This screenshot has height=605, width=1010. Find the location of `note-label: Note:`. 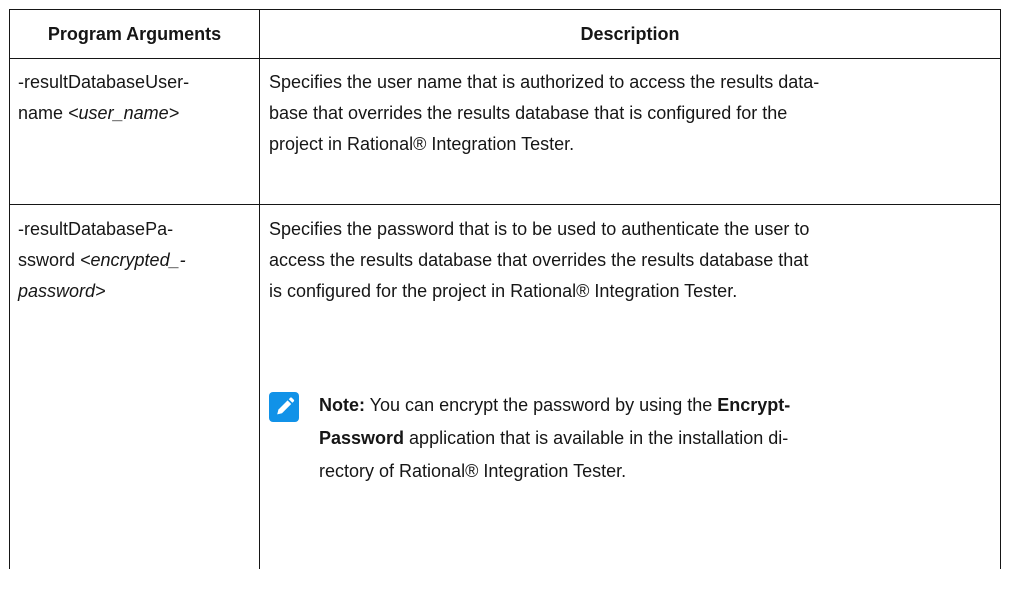

note-label: Note: is located at coordinates (342, 405).